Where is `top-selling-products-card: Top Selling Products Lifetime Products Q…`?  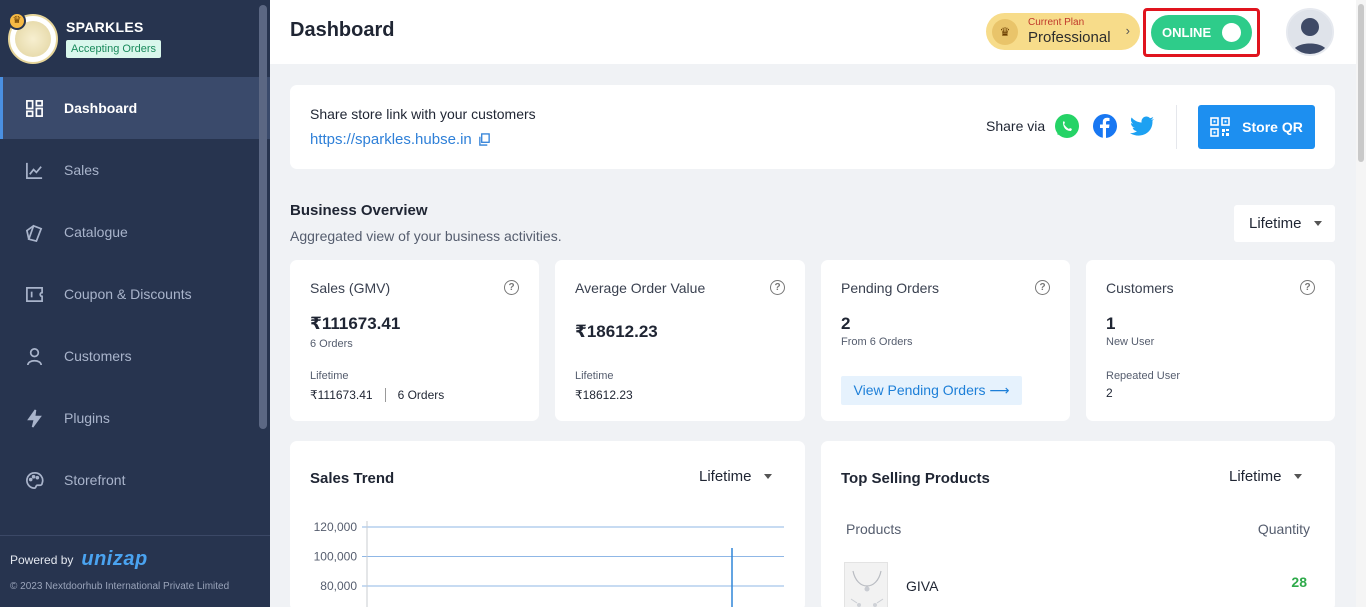 top-selling-products-card: Top Selling Products Lifetime Products Q… is located at coordinates (1078, 524).